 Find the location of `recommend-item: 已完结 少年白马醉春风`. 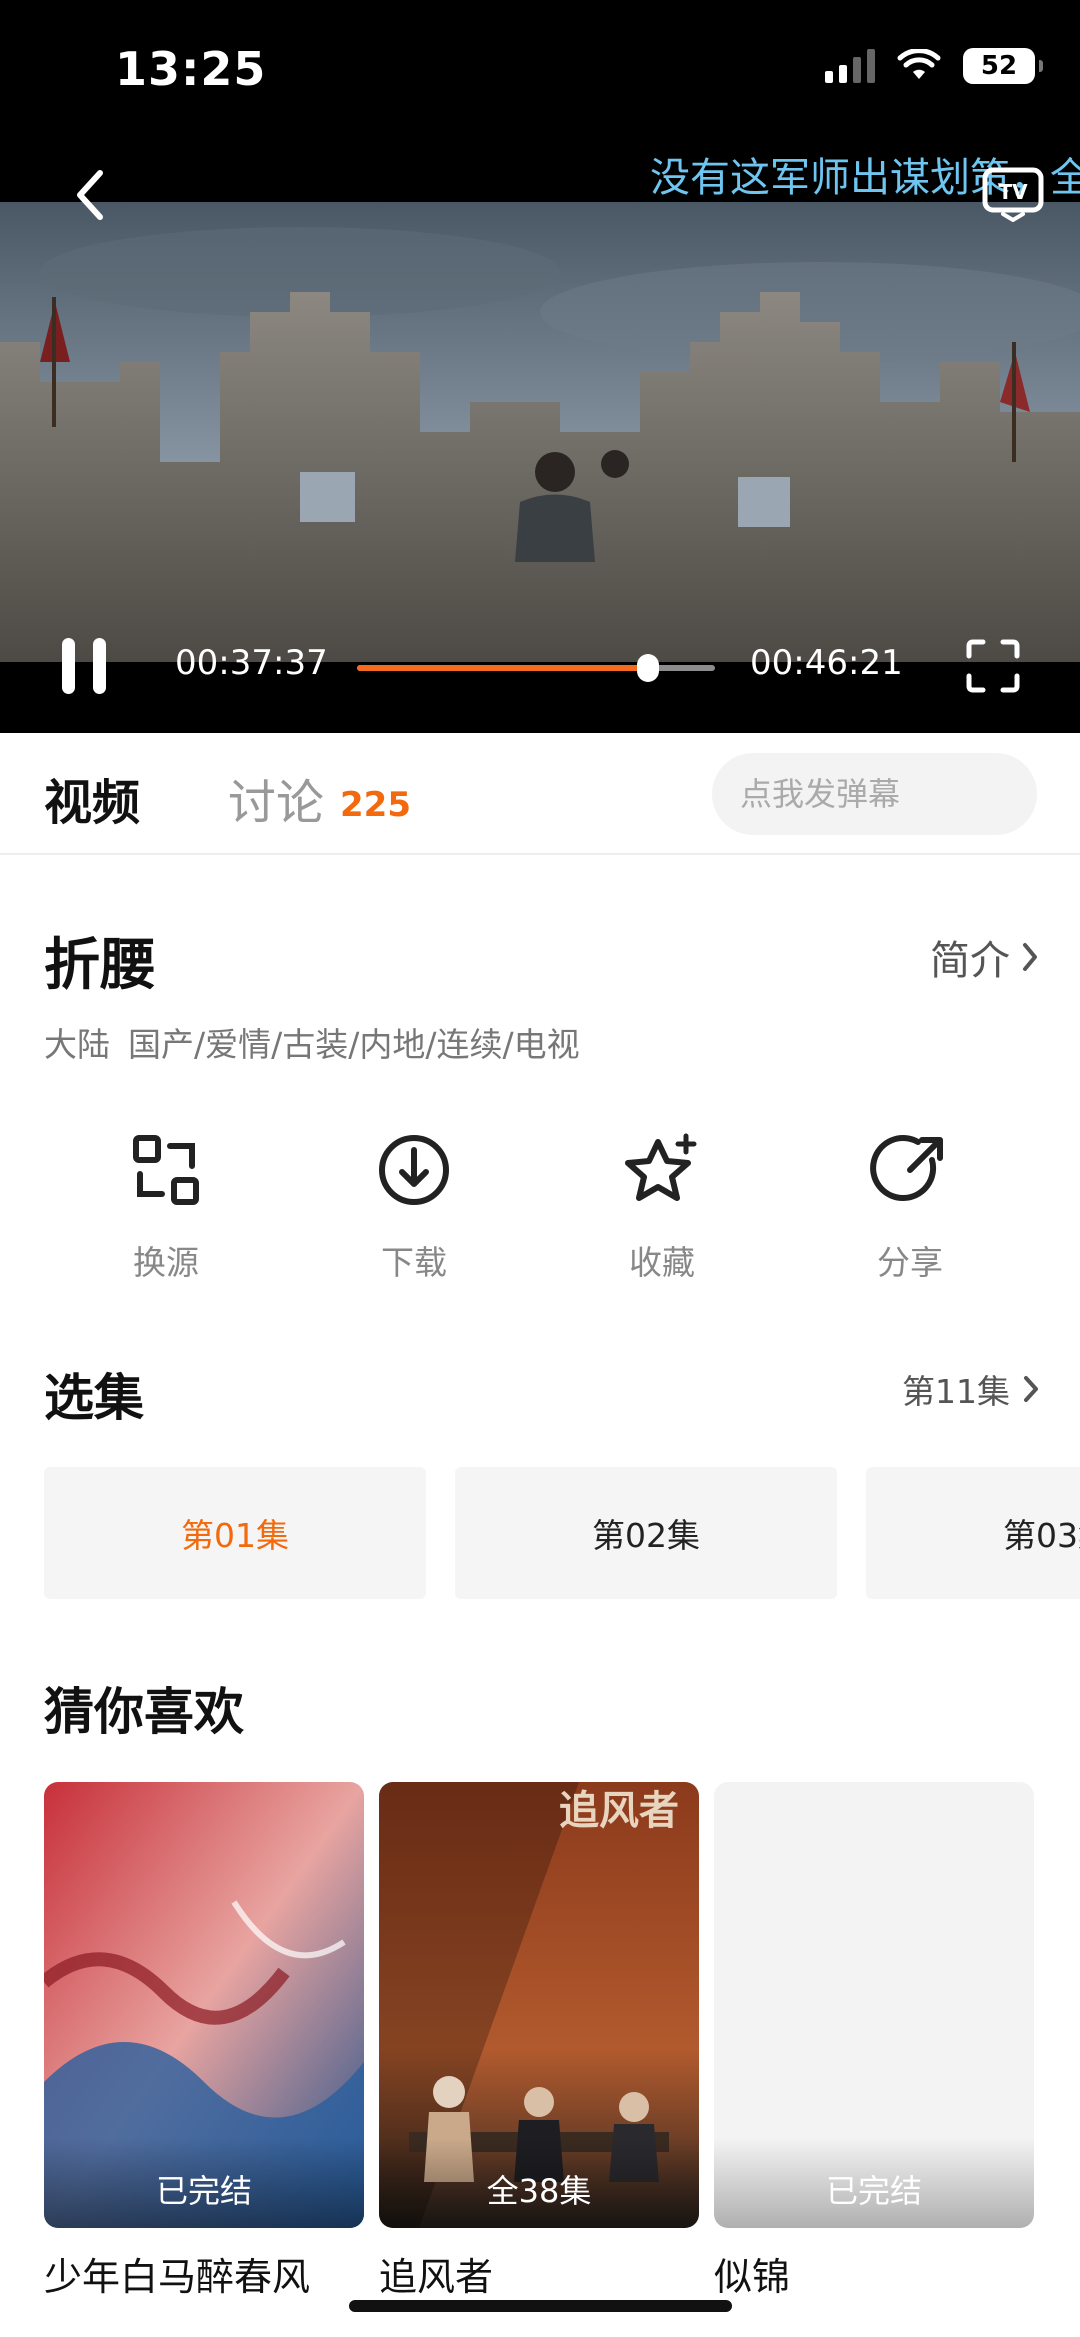

recommend-item: 已完结 少年白马醉春风 is located at coordinates (204, 2041).